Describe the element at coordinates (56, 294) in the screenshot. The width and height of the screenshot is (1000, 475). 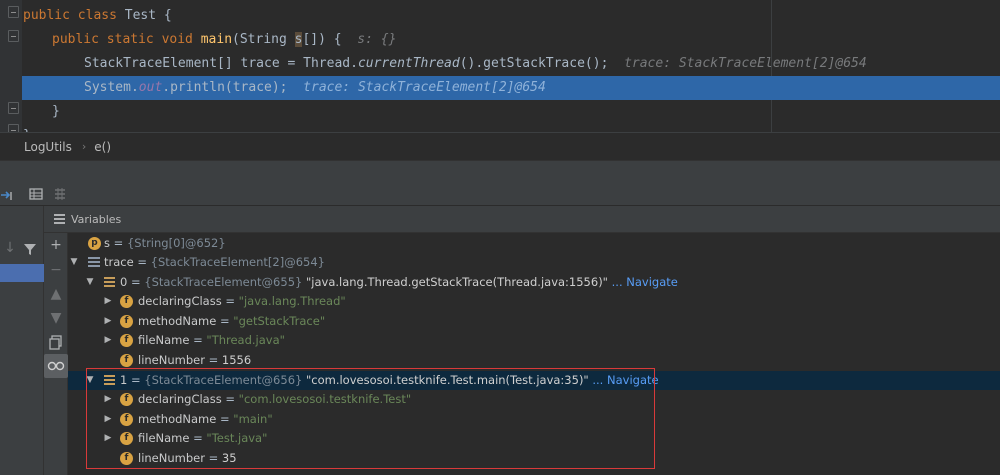
I see `arrow-up-icon: ▲` at that location.